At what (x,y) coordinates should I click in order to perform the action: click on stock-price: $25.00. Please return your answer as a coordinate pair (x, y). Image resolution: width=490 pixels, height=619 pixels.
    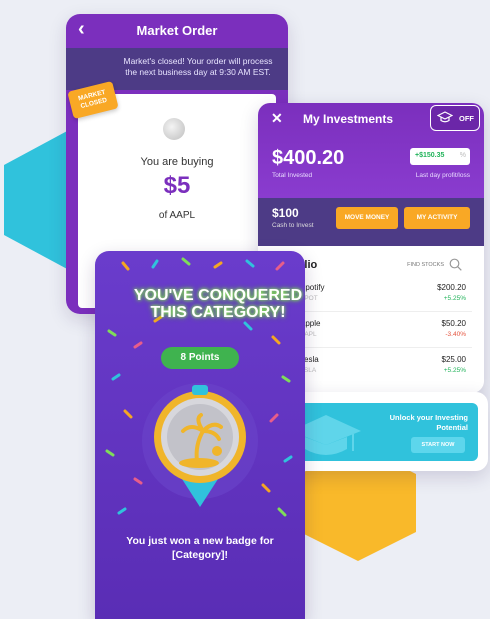
    Looking at the image, I should click on (453, 359).